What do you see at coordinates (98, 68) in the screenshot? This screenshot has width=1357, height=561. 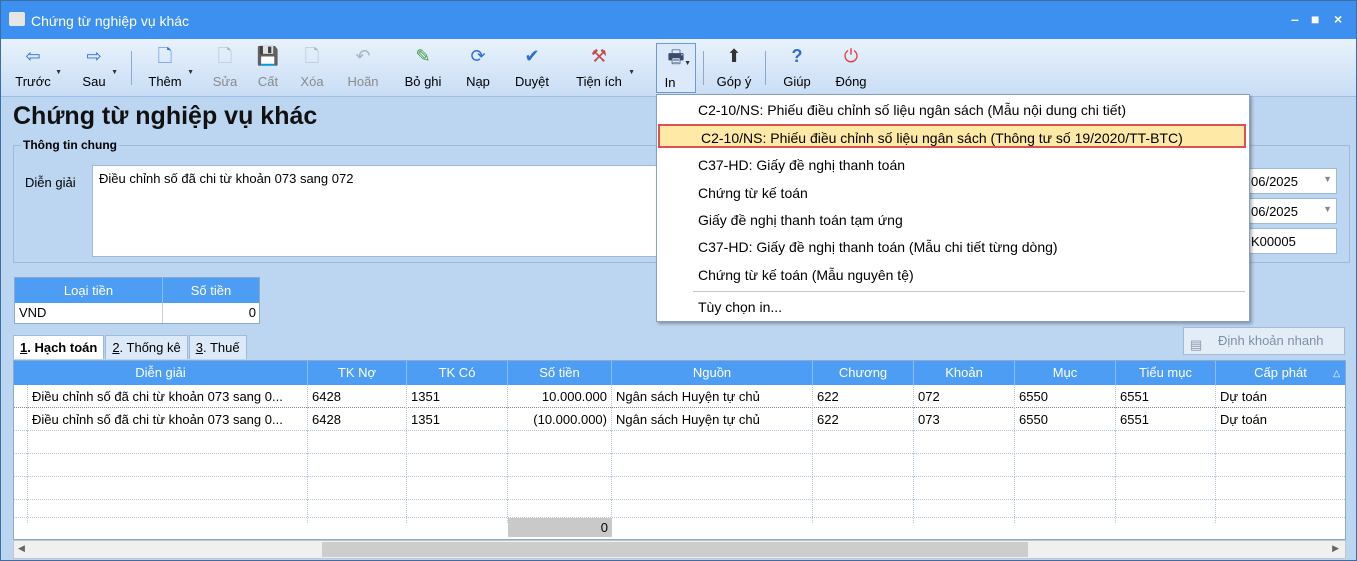 I see `next-button: ⇨ Sau ▼` at bounding box center [98, 68].